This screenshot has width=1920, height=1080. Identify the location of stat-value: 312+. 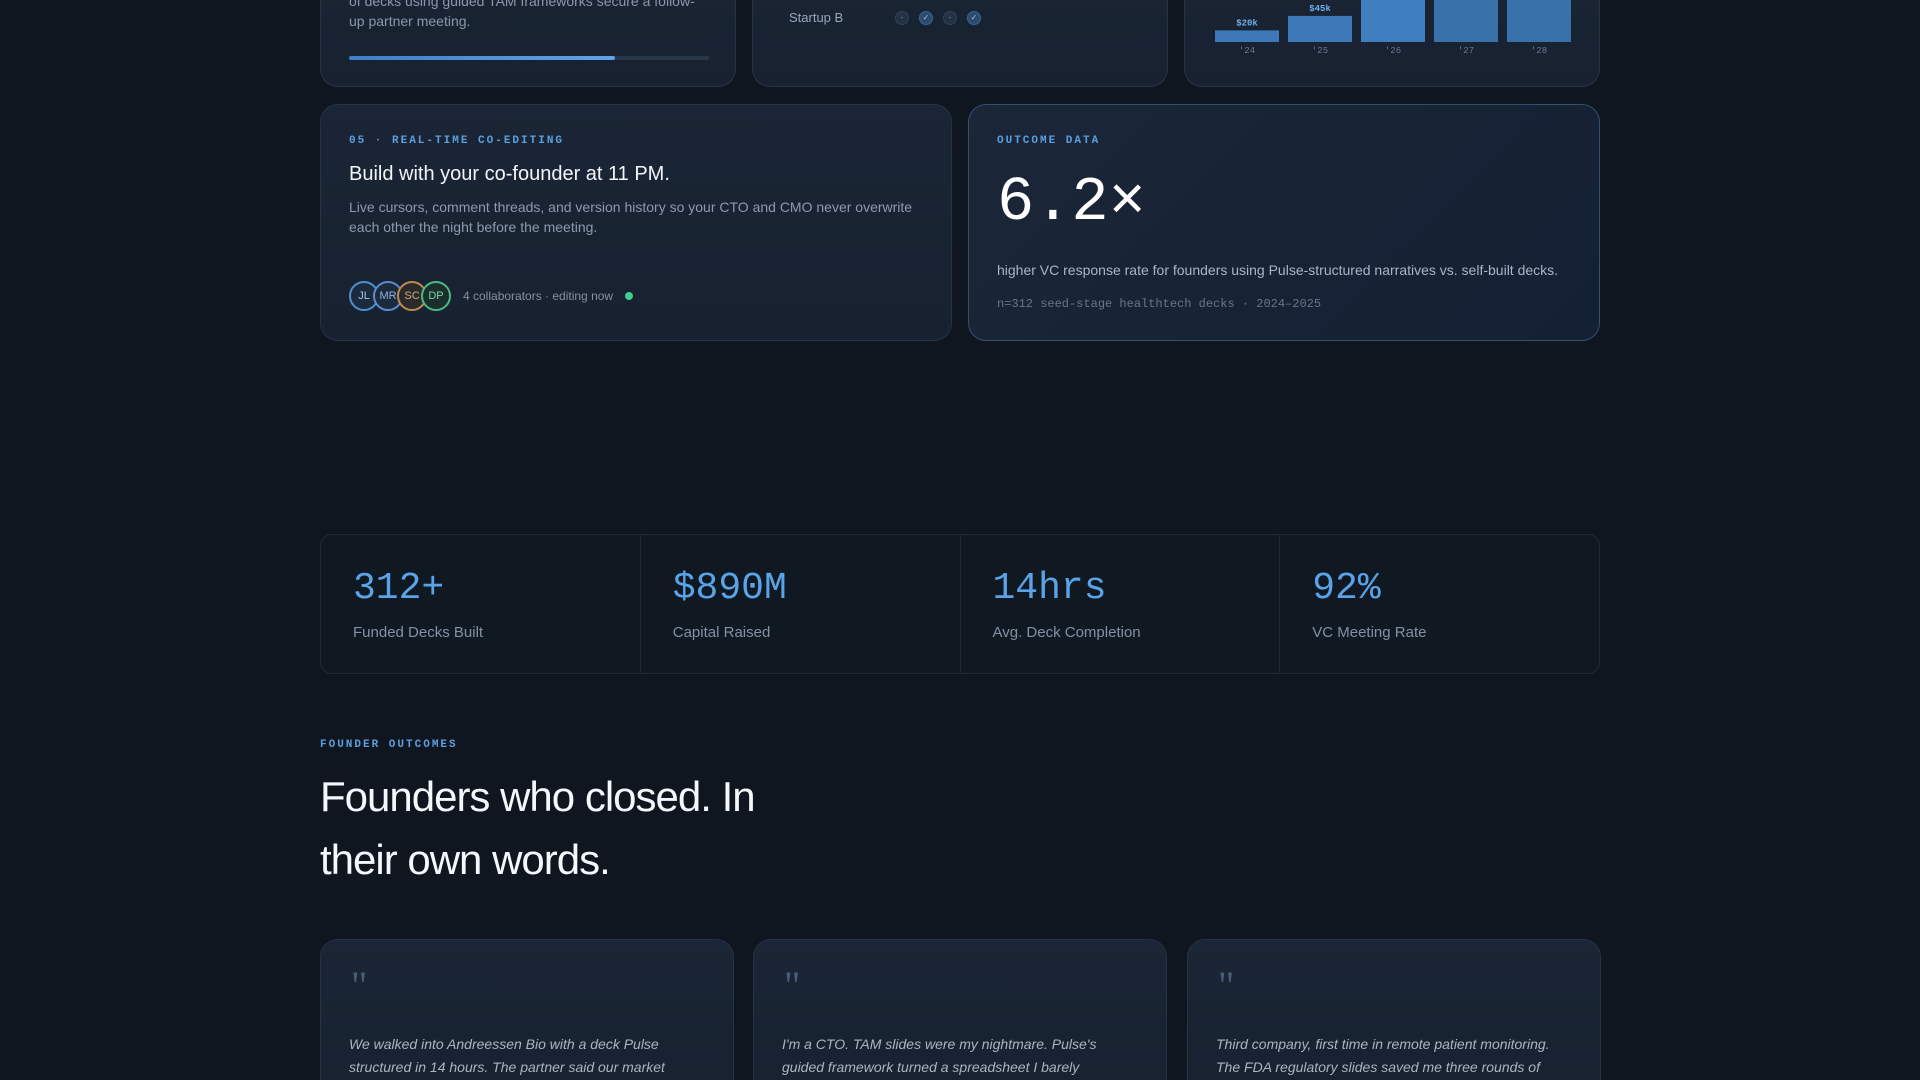
(399, 588).